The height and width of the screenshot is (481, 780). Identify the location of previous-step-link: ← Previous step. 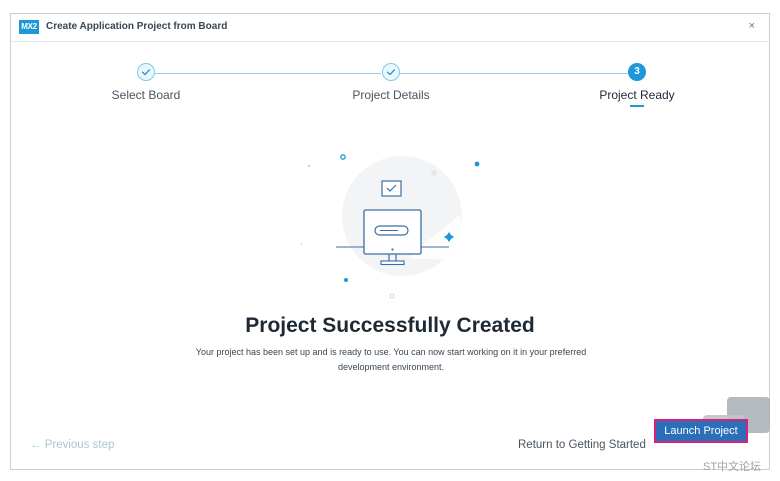
(72, 445).